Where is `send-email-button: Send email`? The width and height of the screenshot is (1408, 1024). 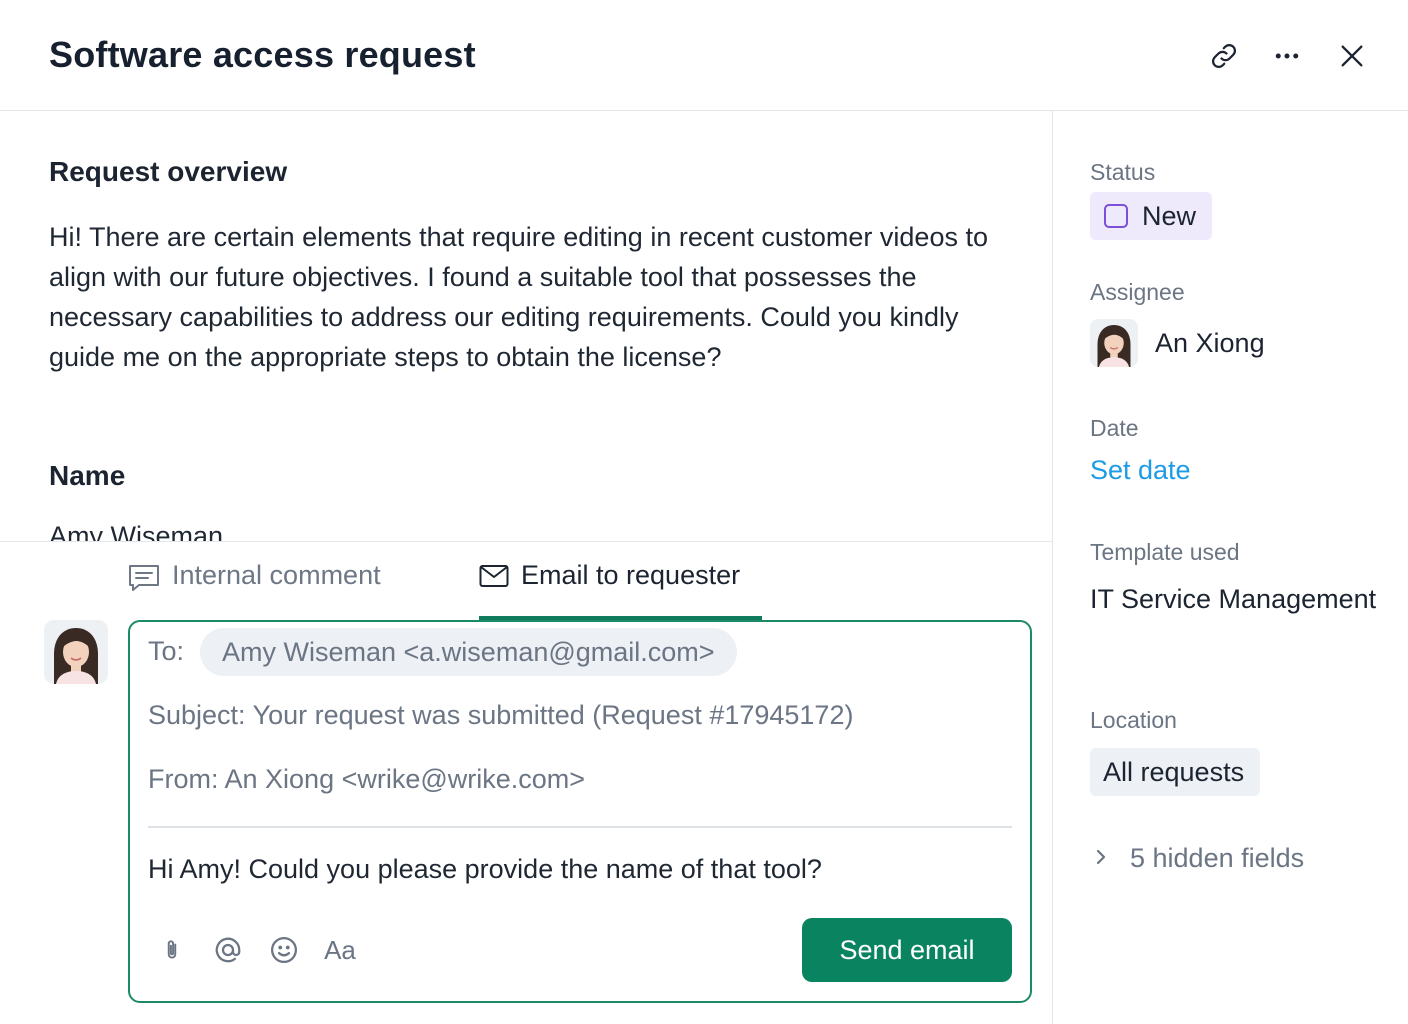
send-email-button: Send email is located at coordinates (907, 950).